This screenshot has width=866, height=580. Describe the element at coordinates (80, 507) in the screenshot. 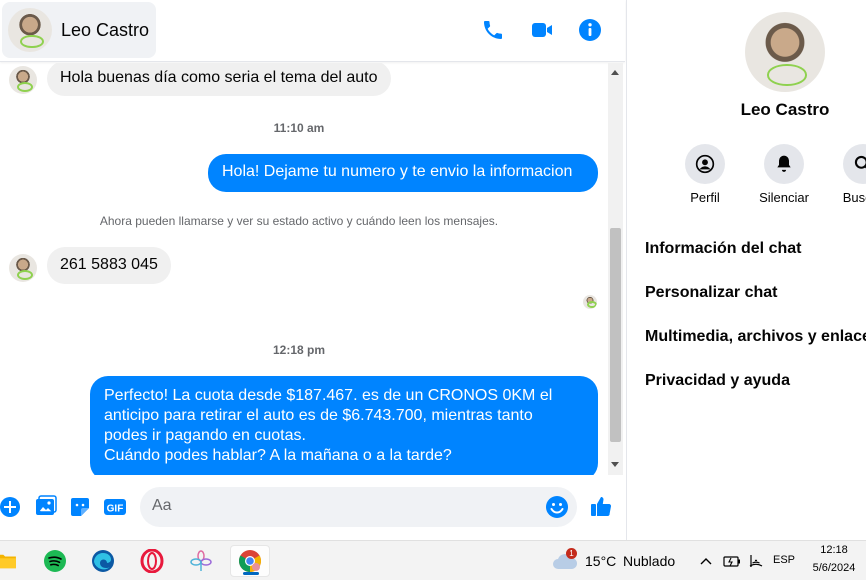

I see `sticker-icon` at that location.